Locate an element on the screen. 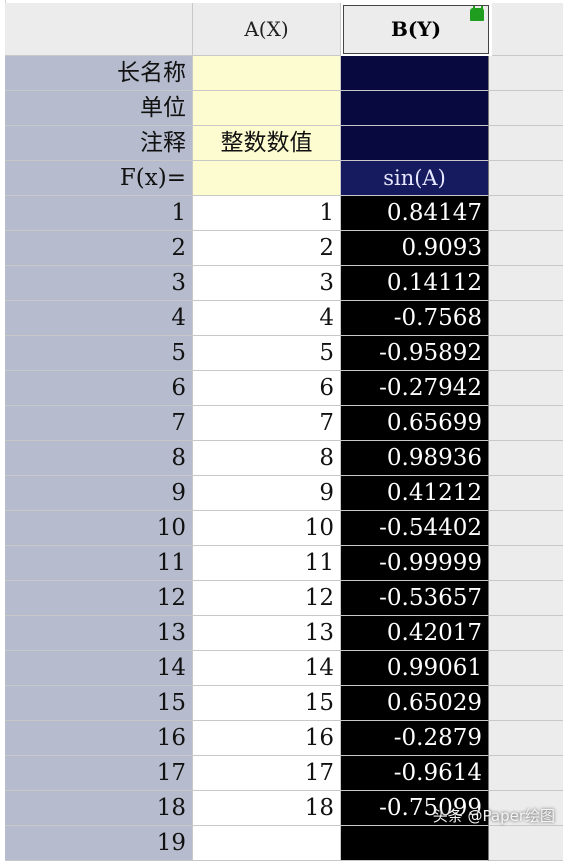  row-number: 8 is located at coordinates (99, 458).